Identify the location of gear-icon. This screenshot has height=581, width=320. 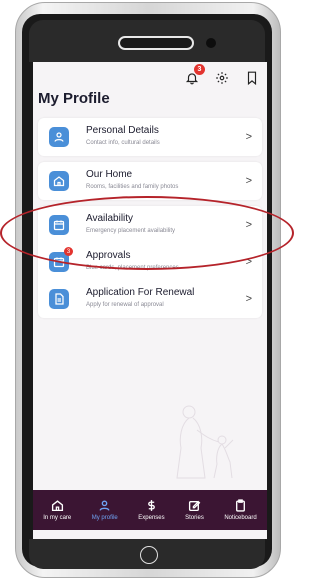
(221, 77).